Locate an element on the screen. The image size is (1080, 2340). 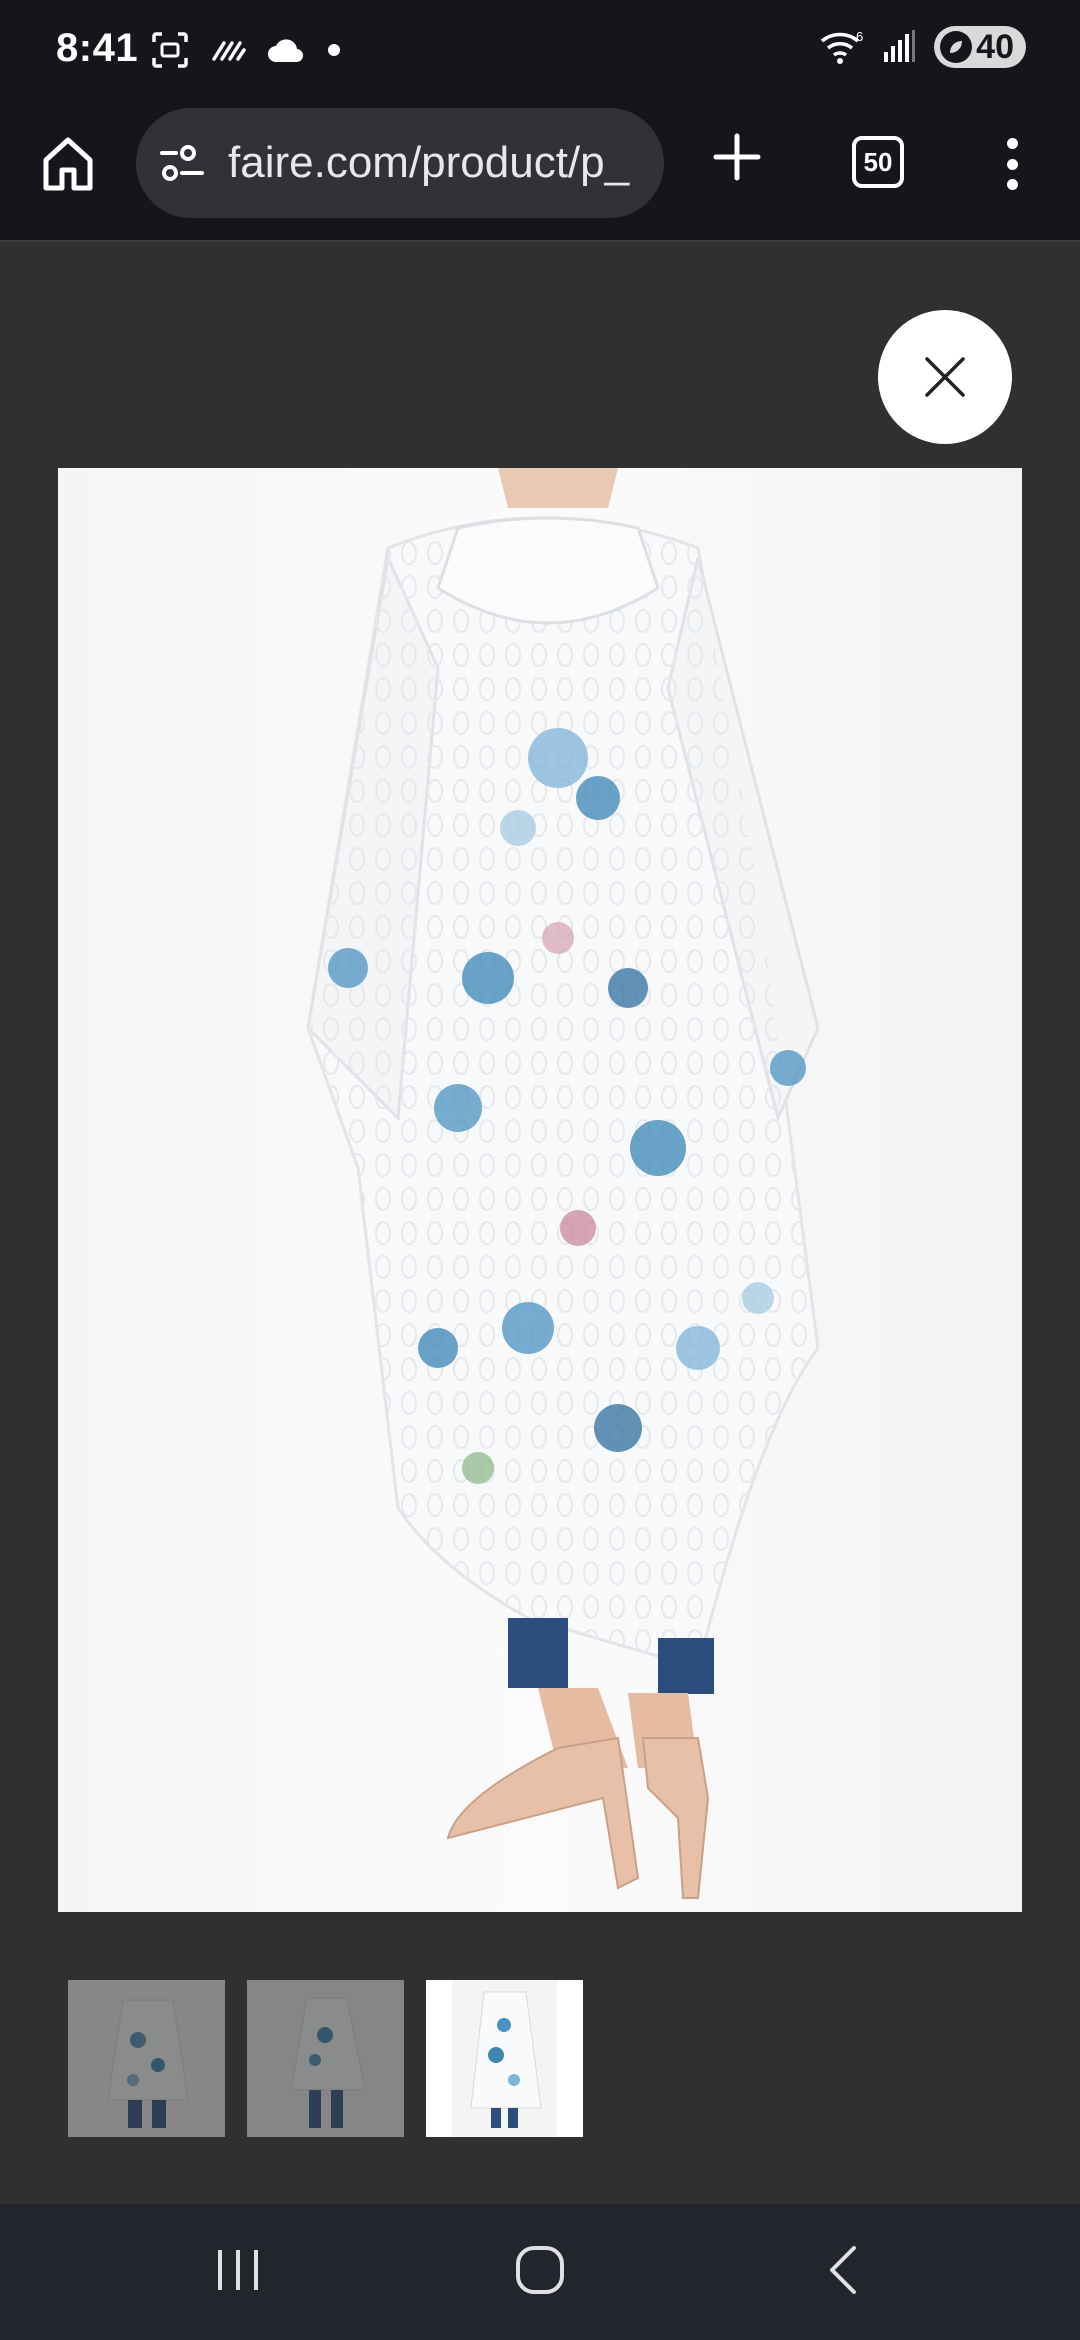
data-transfer-icon is located at coordinates (229, 51).